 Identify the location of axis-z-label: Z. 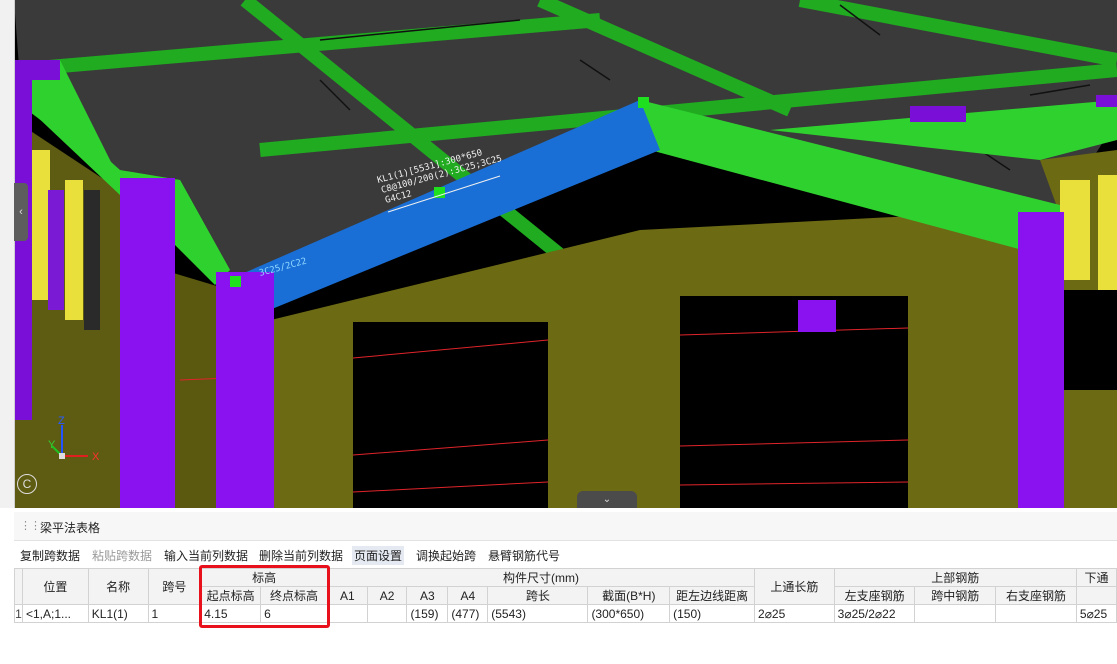
(61, 421).